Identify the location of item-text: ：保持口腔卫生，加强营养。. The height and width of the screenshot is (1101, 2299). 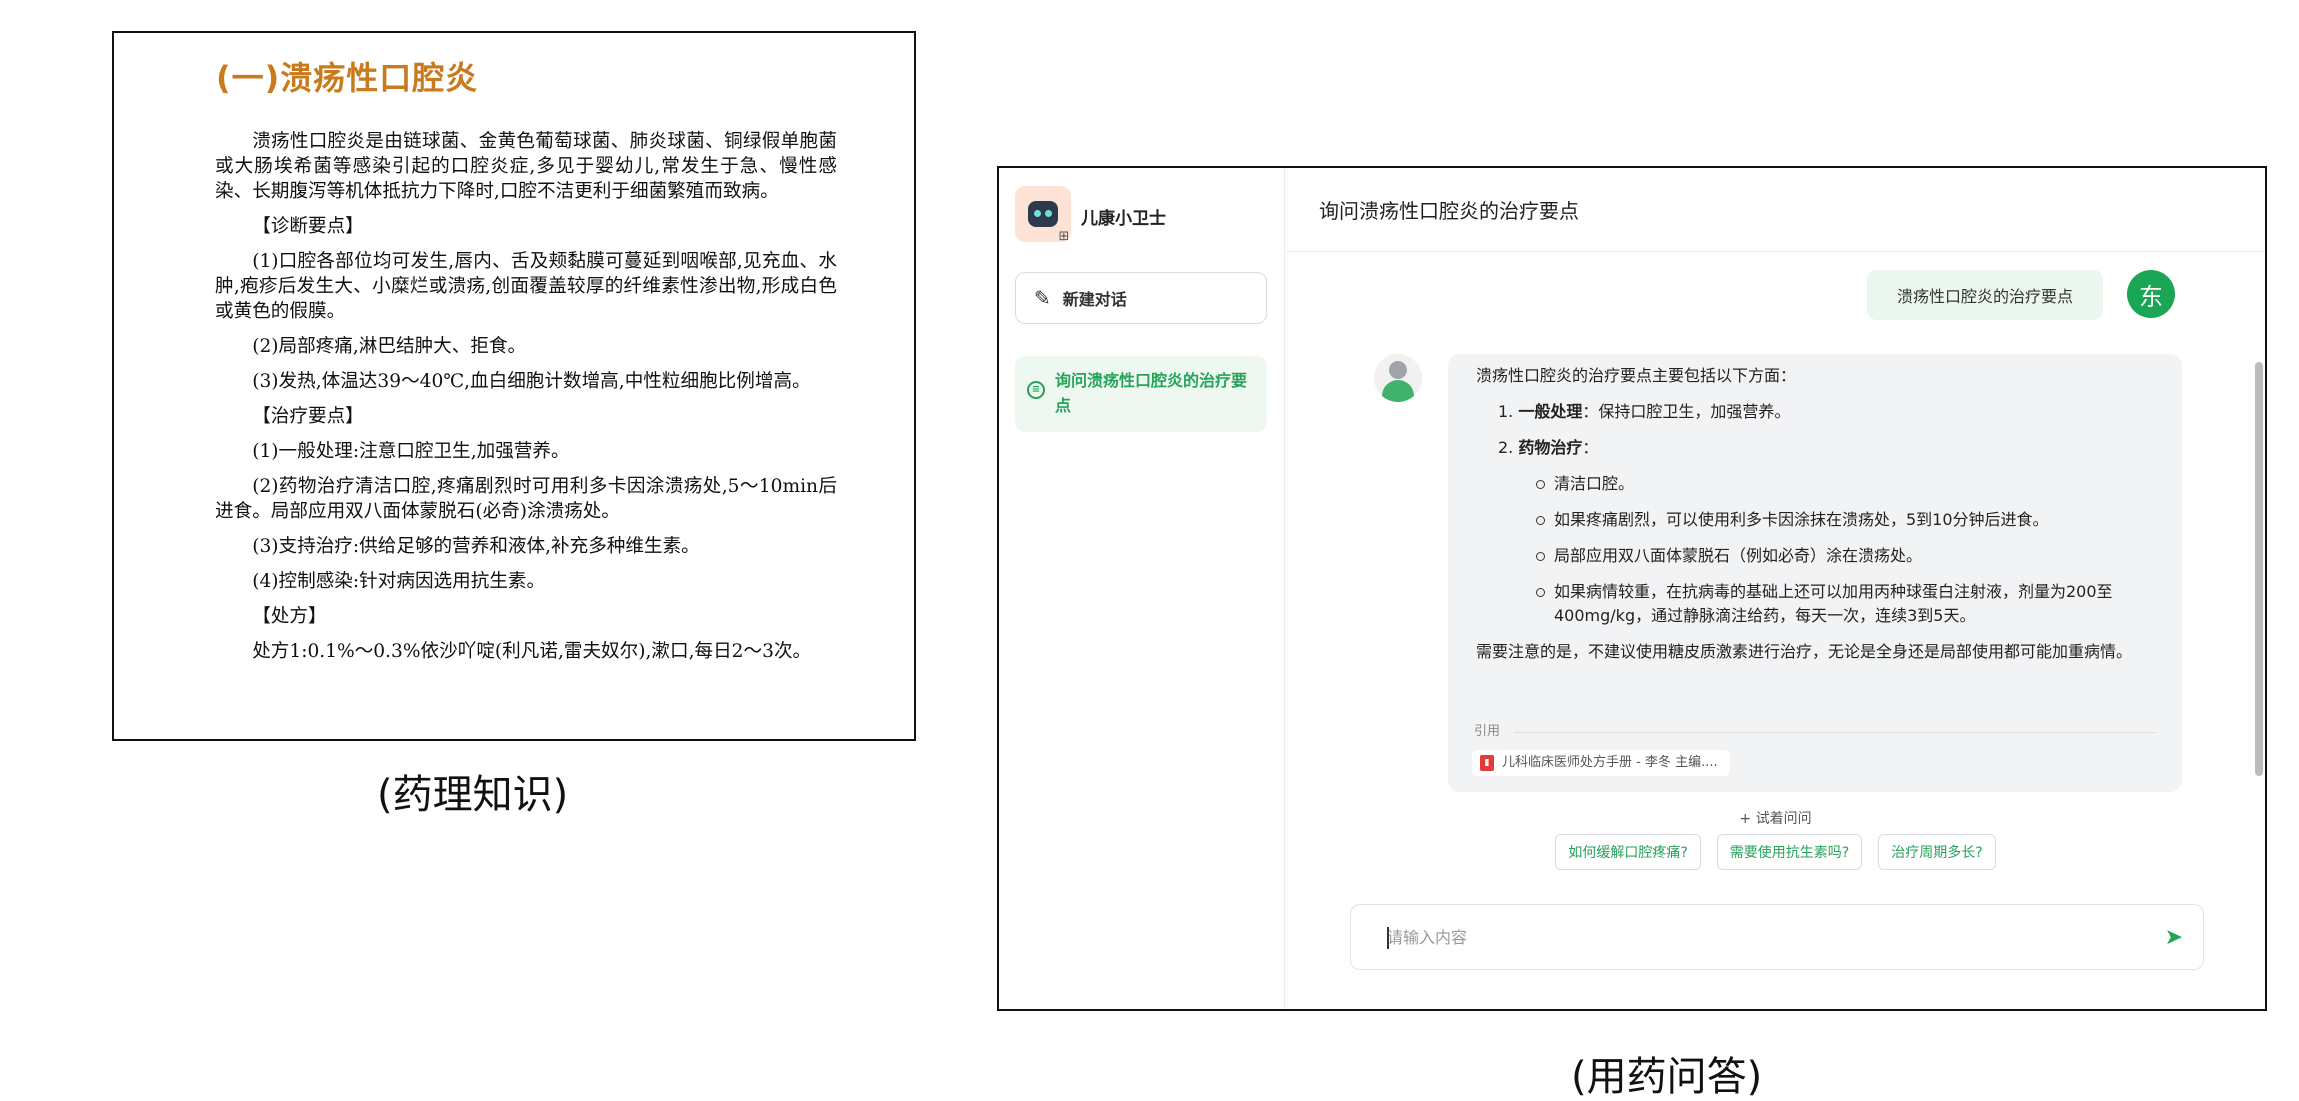
(1686, 411).